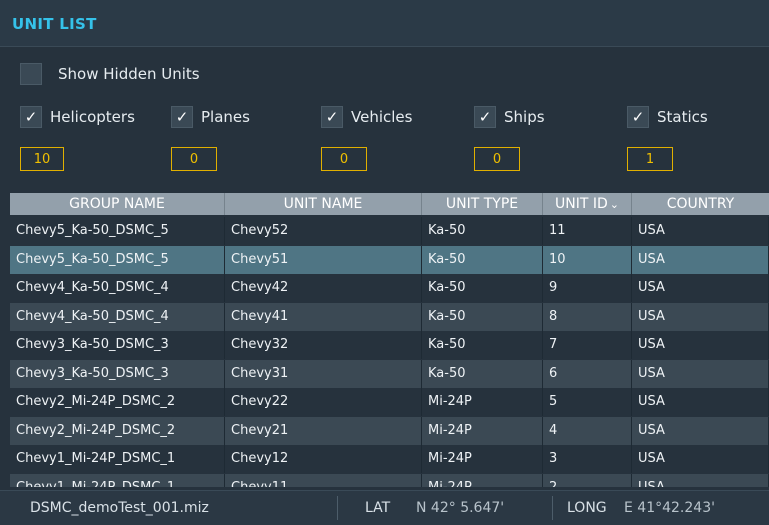 Image resolution: width=769 pixels, height=525 pixels. I want to click on table-row: Chevy3_Ka-50_DSMC_3 Chevy32 Ka-50 7 USA, so click(389, 345).